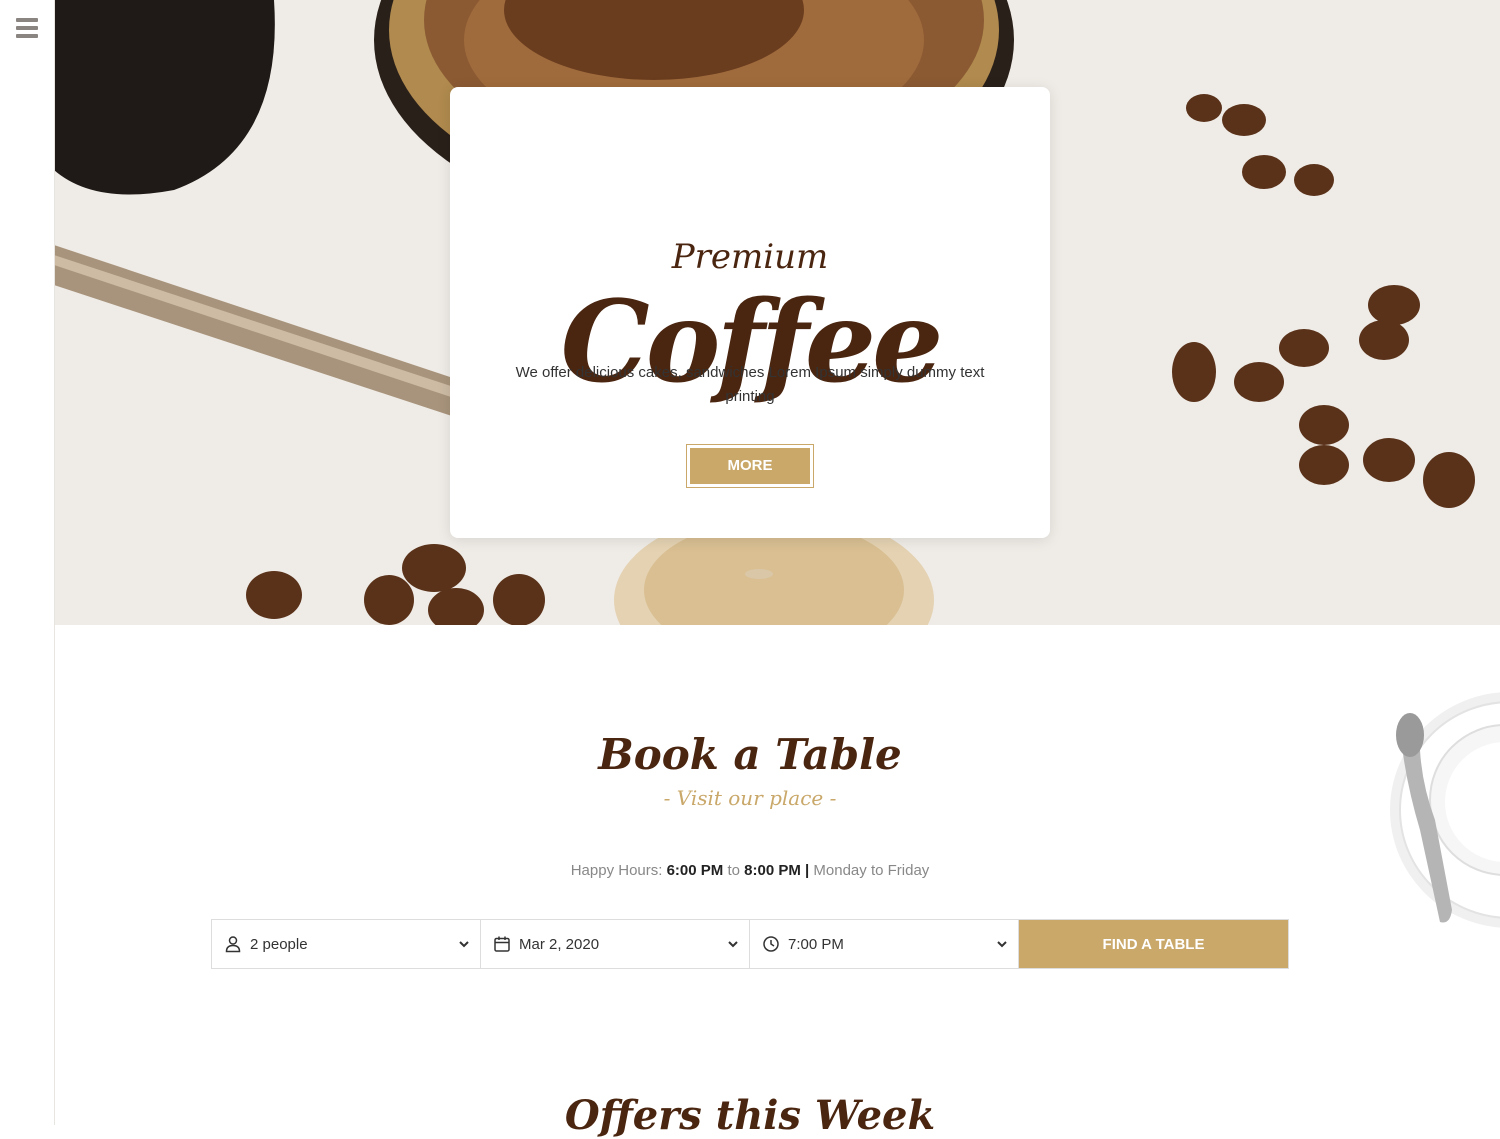  Describe the element at coordinates (502, 944) in the screenshot. I see `calendar-icon` at that location.